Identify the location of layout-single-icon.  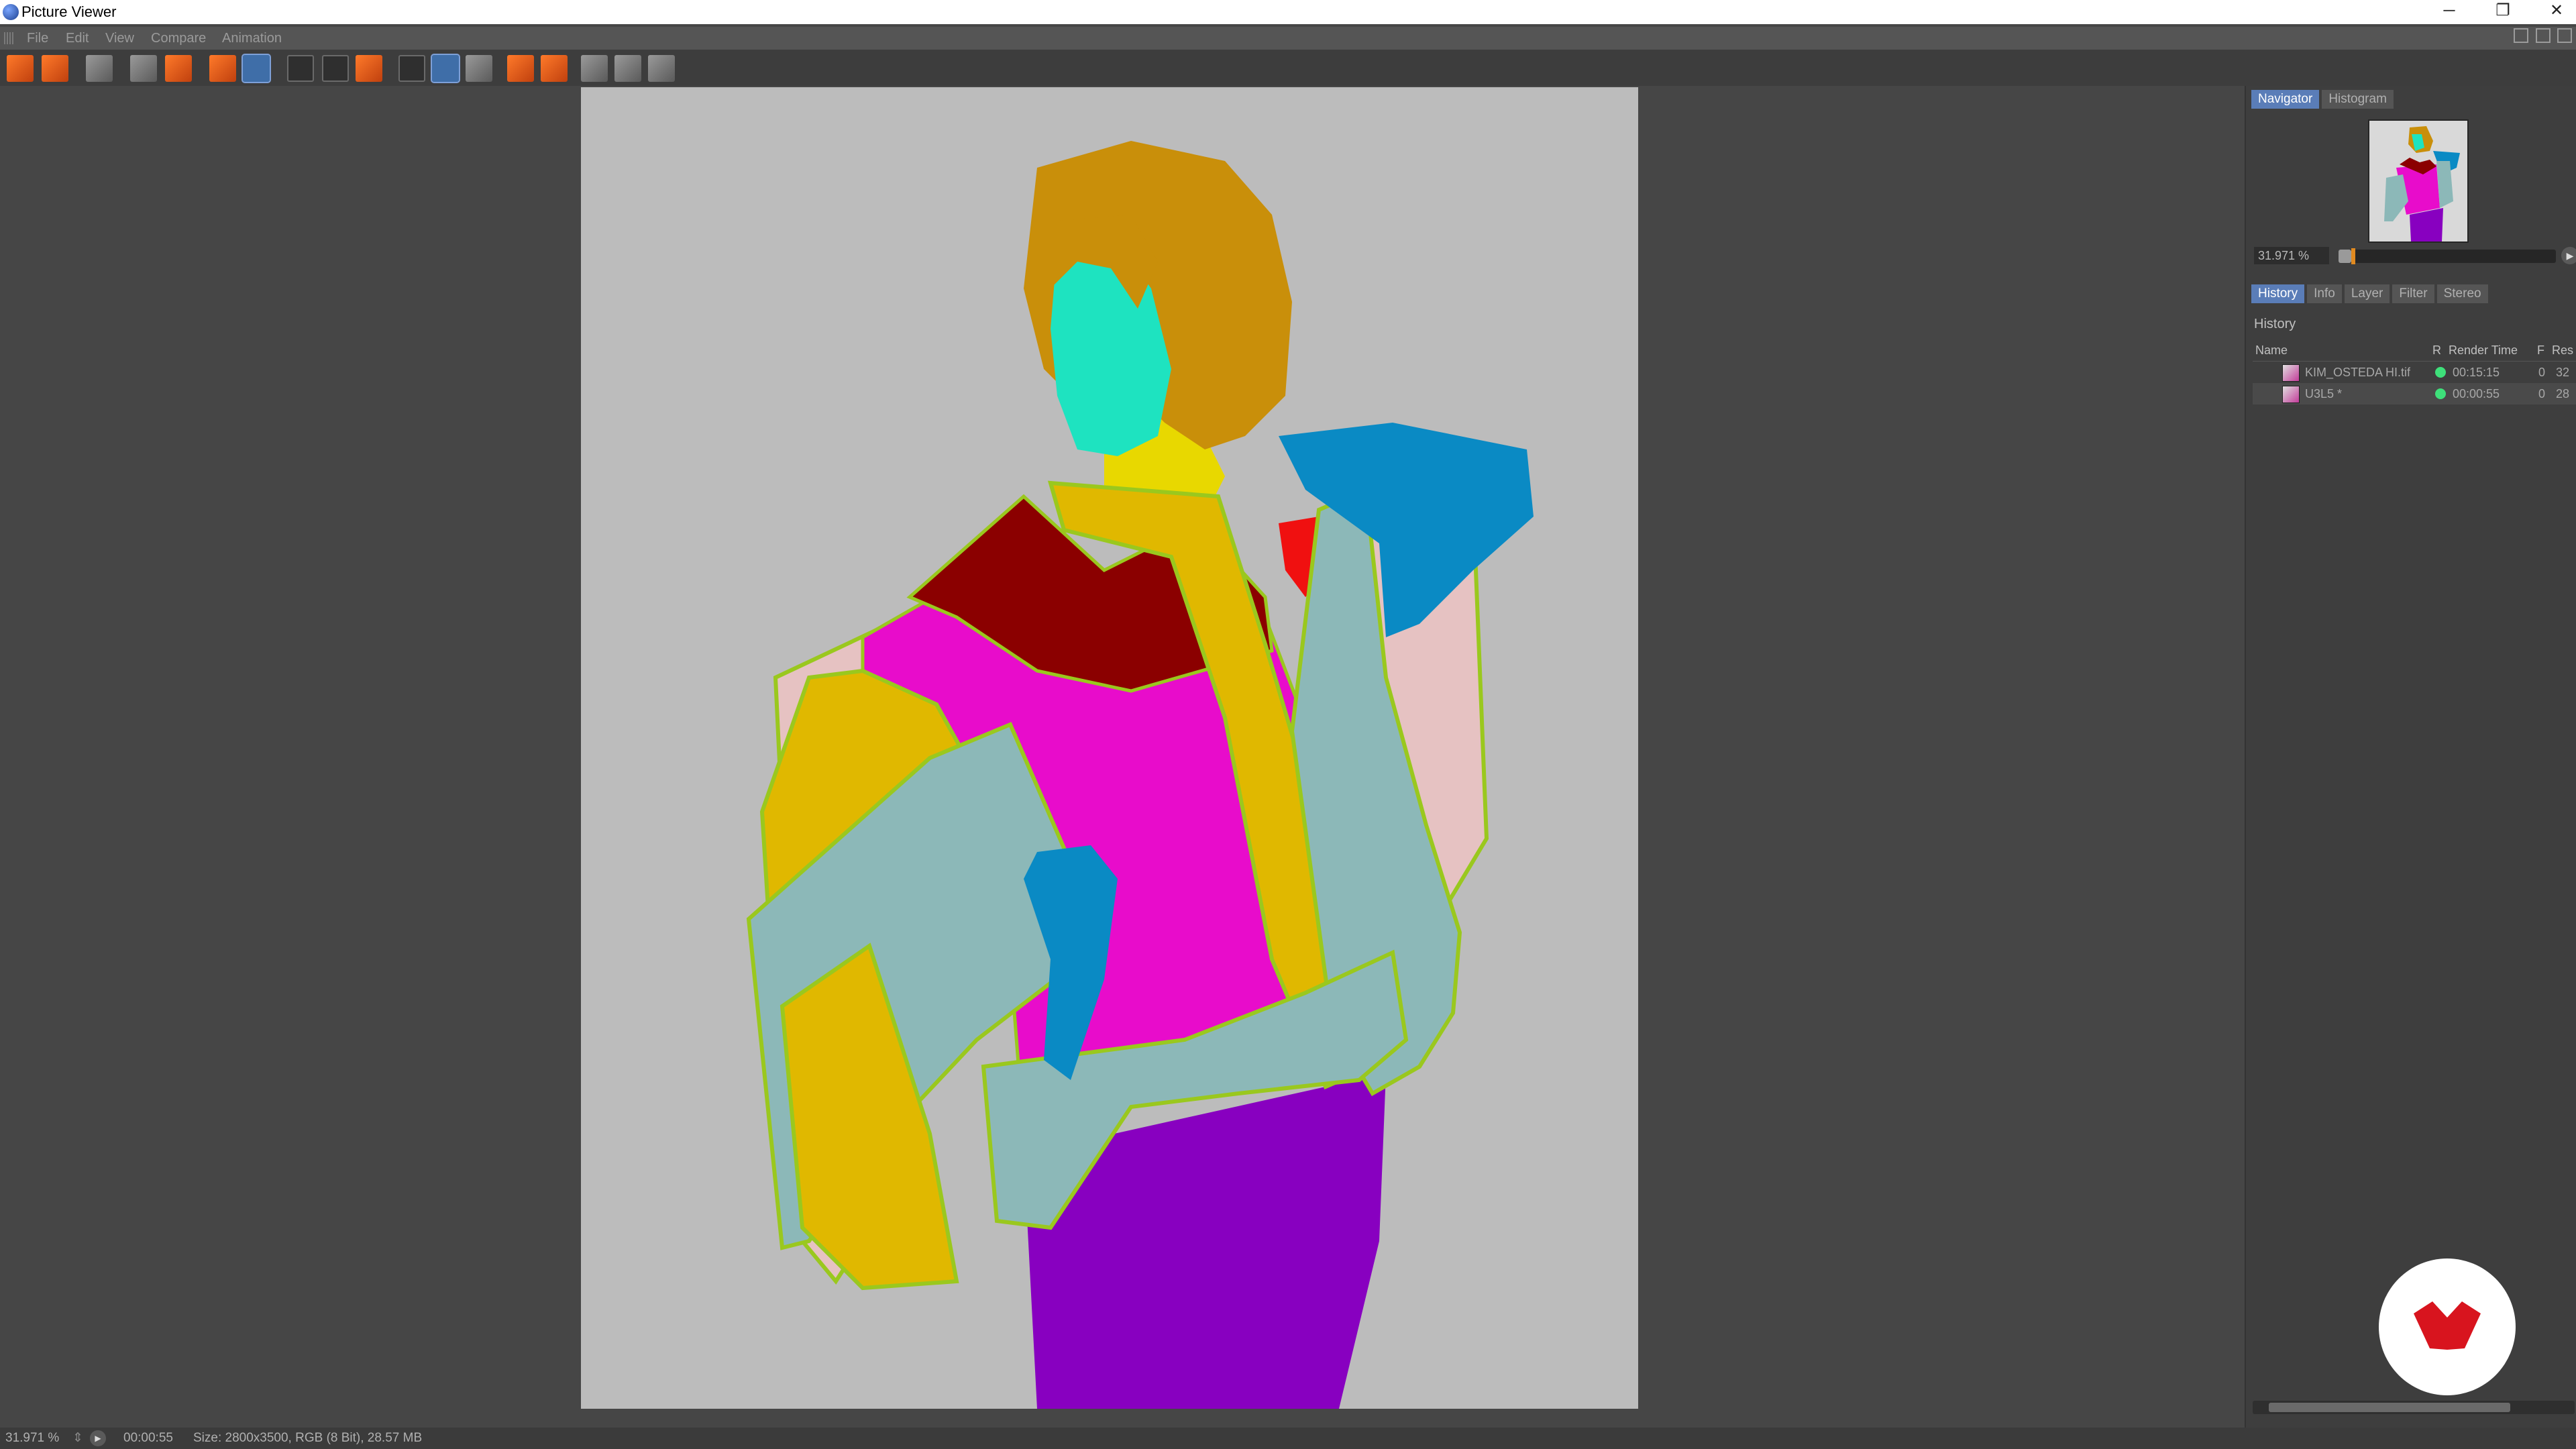
(2521, 35).